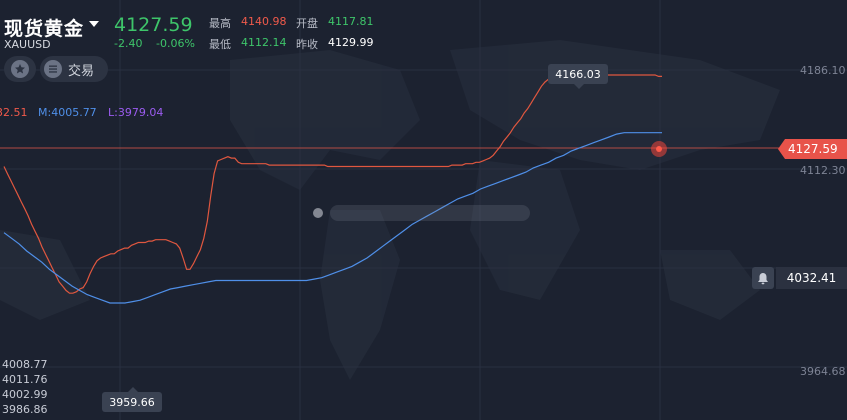  I want to click on price-change-percent: -0.06%, so click(175, 43).